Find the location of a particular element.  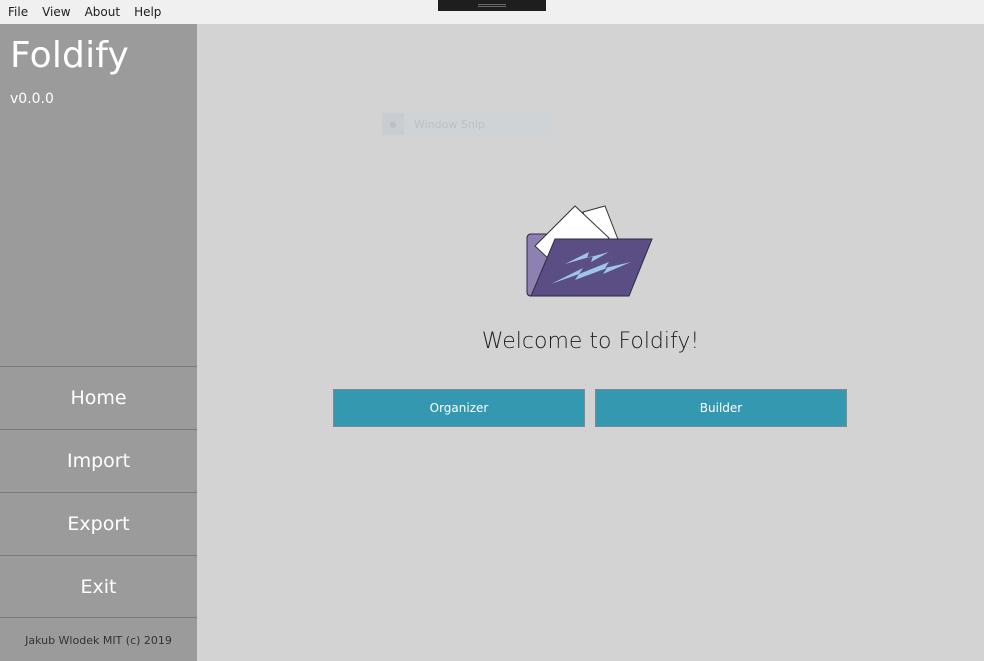

builder-button: Builder is located at coordinates (721, 408).